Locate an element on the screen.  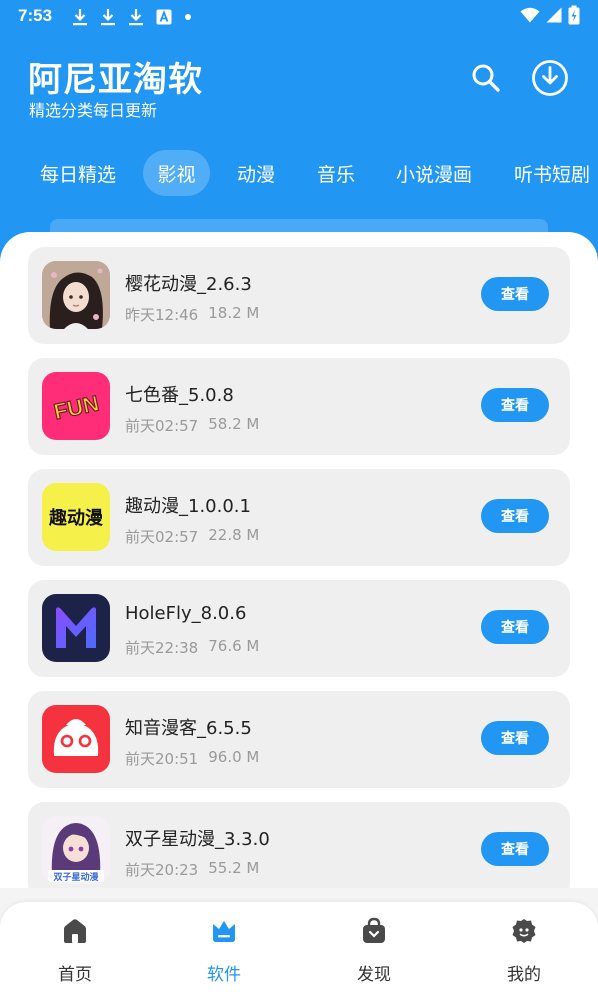
crown-icon is located at coordinates (224, 931).